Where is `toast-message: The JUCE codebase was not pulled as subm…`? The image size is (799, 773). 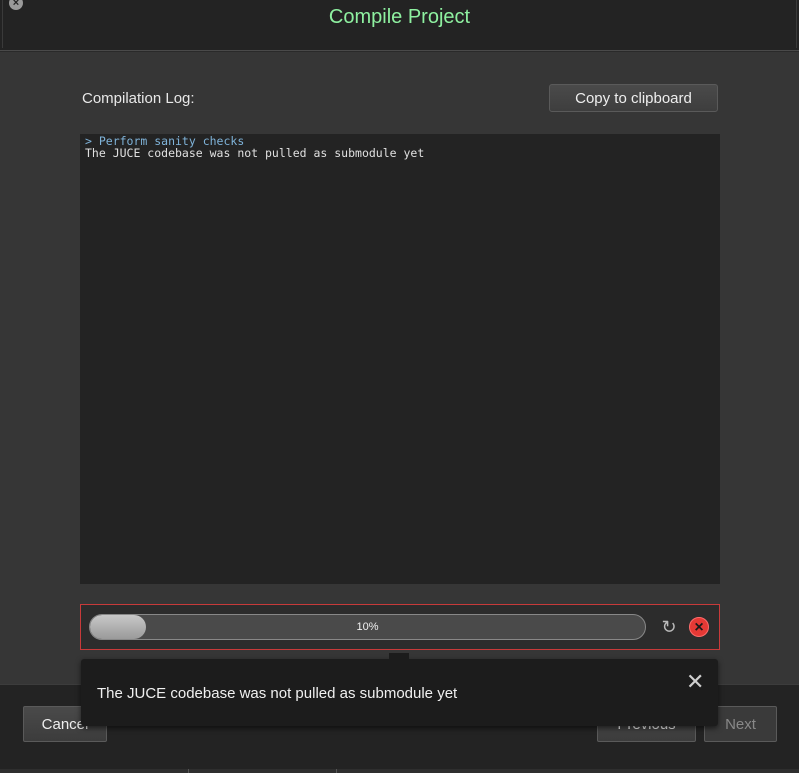
toast-message: The JUCE codebase was not pulled as subm… is located at coordinates (277, 693).